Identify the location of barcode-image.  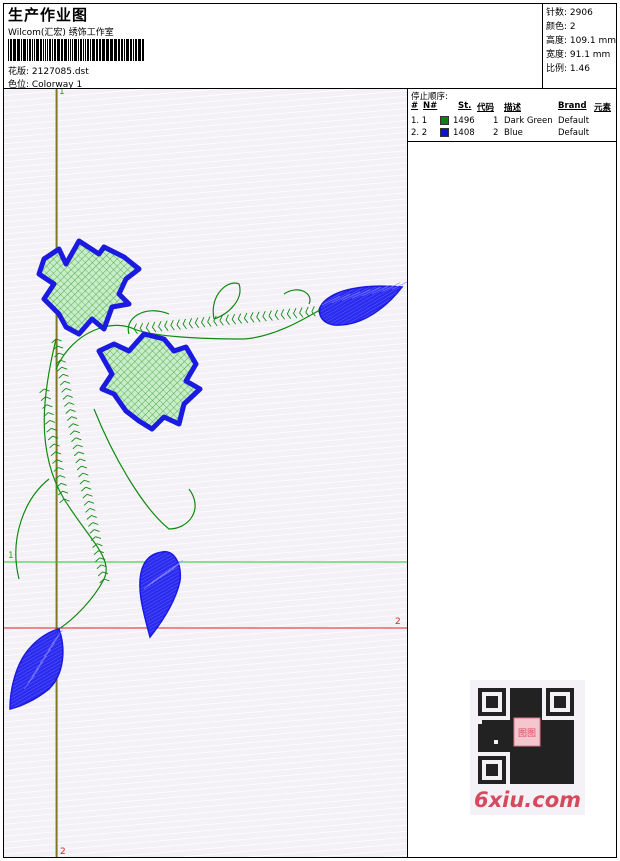
(76, 50).